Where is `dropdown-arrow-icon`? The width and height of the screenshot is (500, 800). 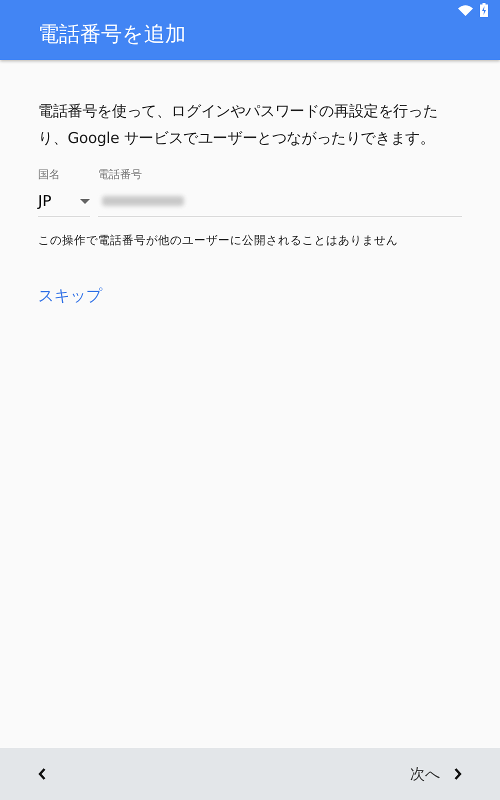 dropdown-arrow-icon is located at coordinates (85, 201).